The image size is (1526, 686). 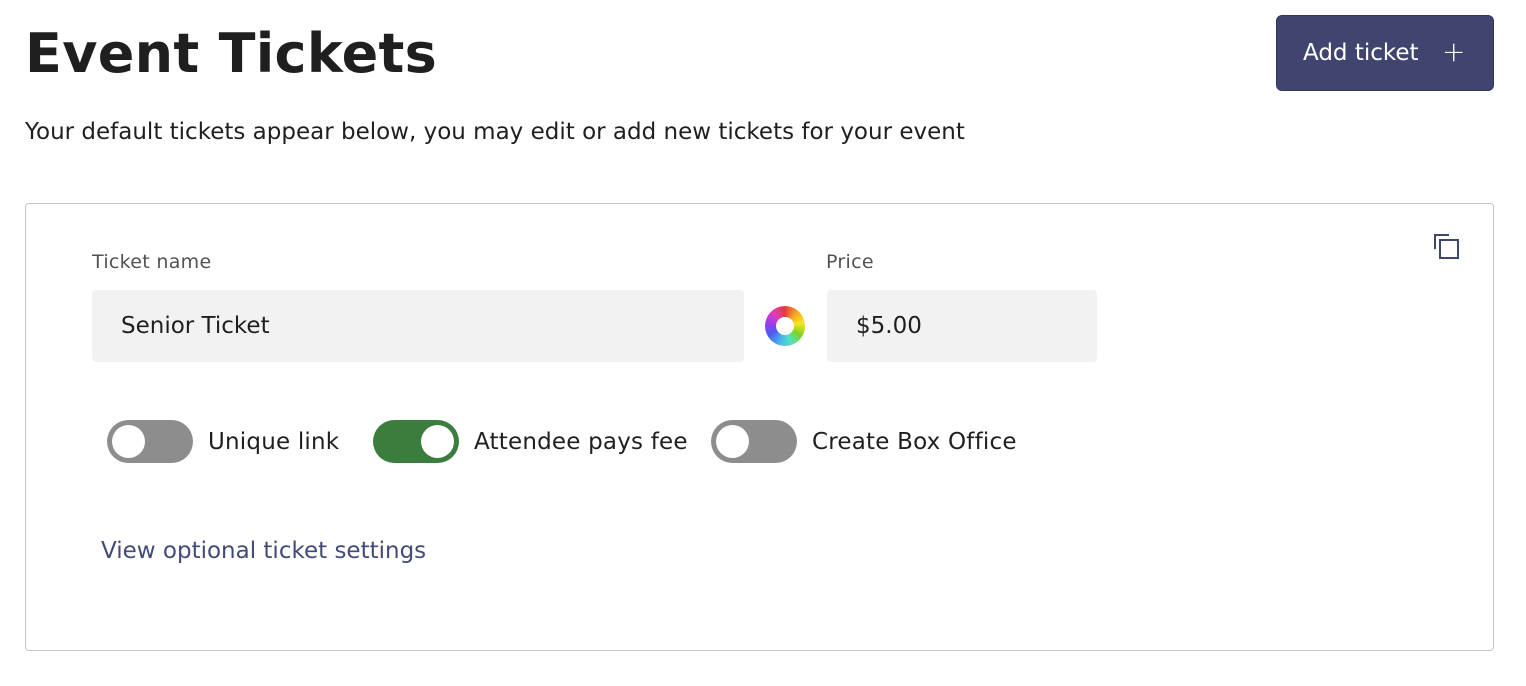 I want to click on create-box-office-toggle-group: Create Box Office, so click(x=864, y=441).